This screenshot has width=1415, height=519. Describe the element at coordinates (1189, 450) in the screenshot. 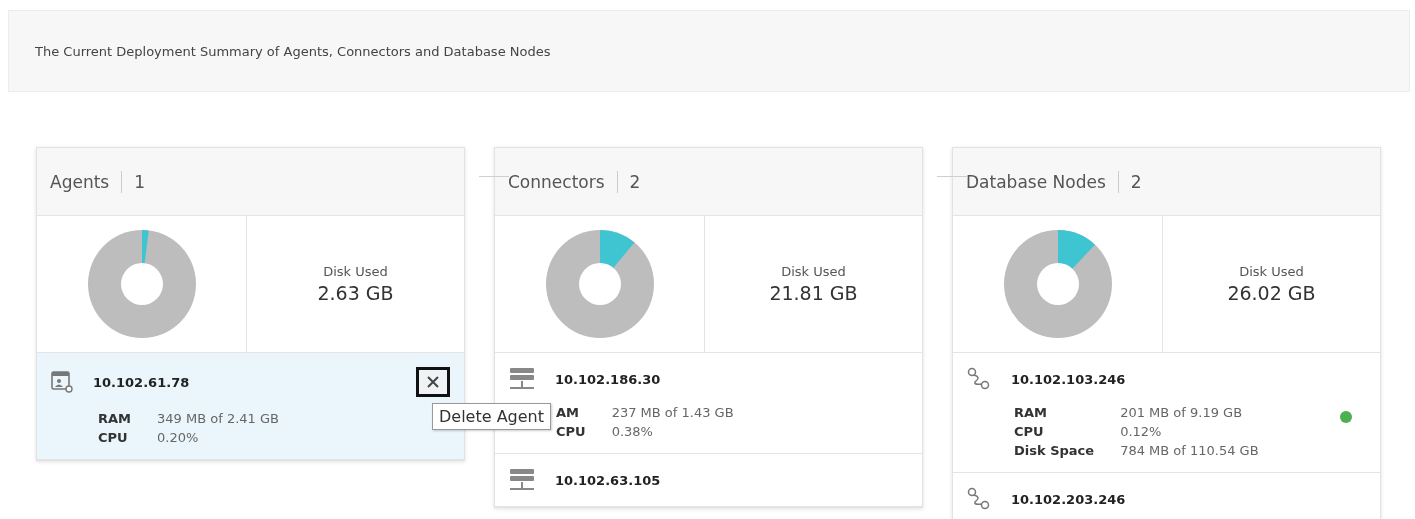

I see `metric-value: 784 MB of 110.54 GB` at that location.